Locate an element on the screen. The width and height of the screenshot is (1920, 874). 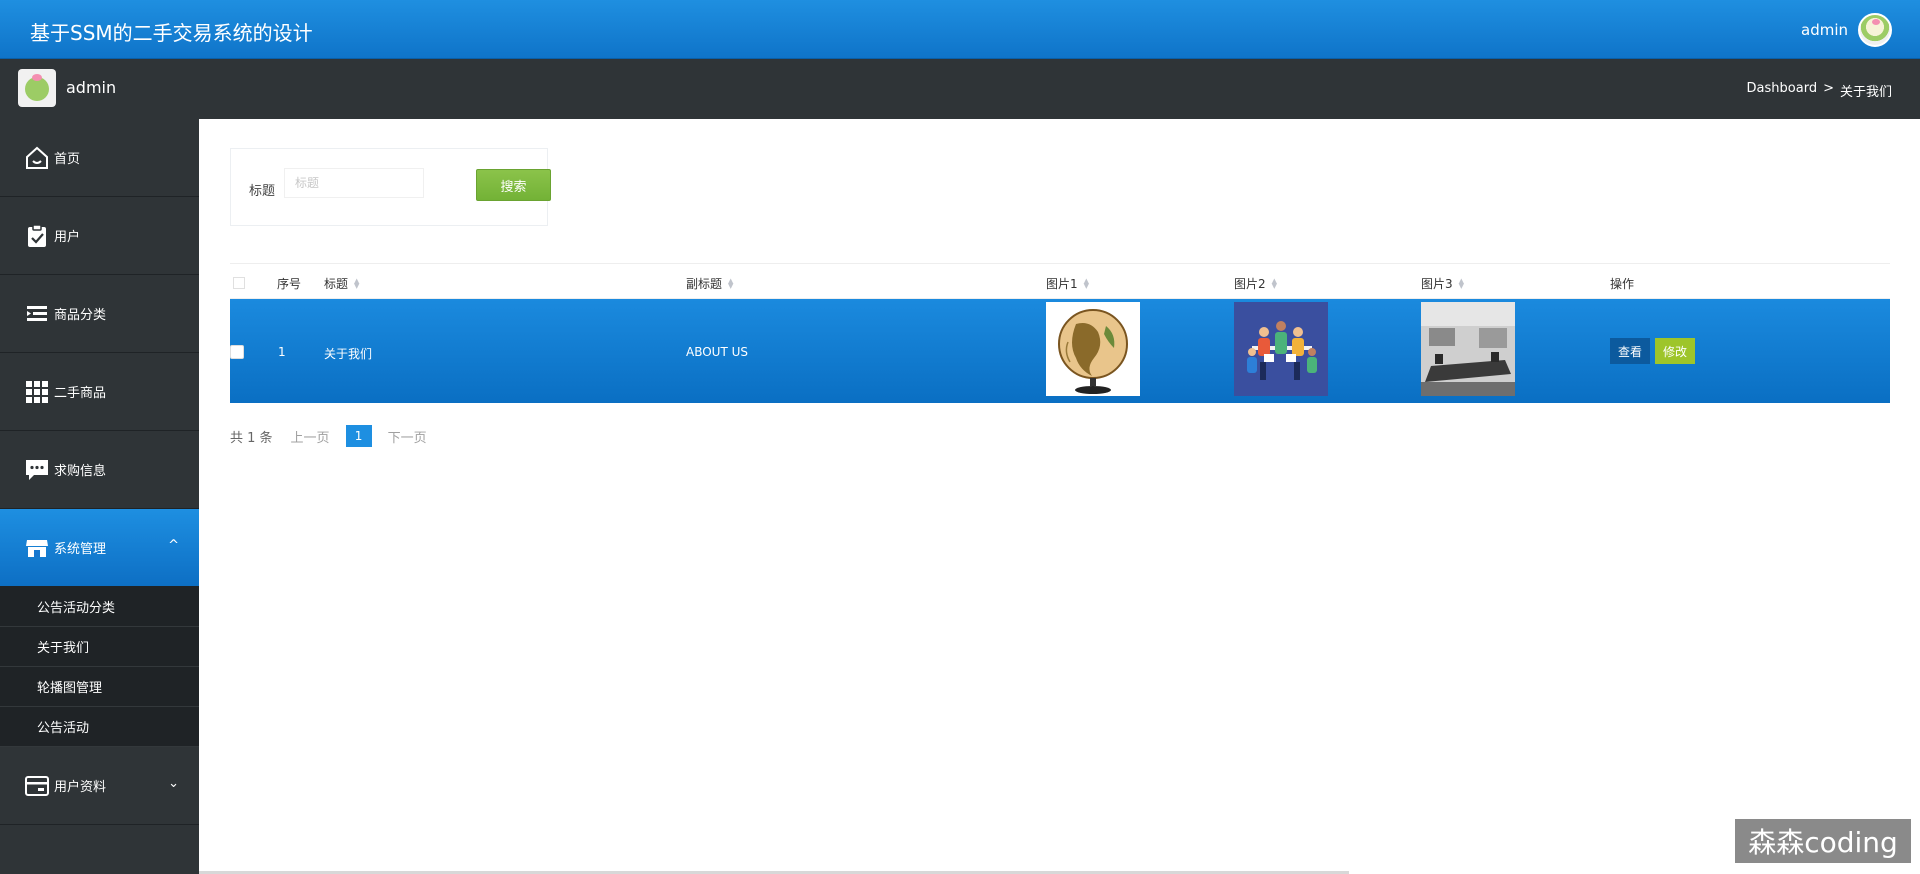
page-number-button: 1 is located at coordinates (358, 436).